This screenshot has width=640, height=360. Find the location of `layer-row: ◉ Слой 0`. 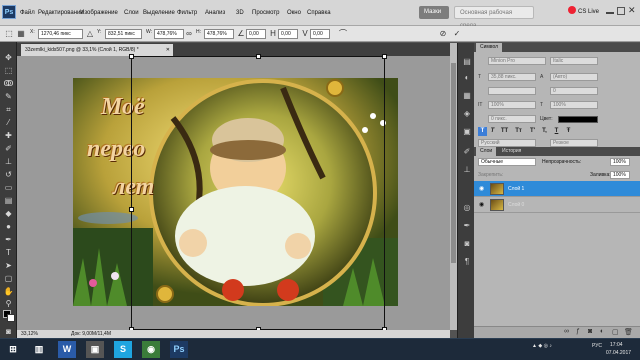

layer-row: ◉ Слой 0 is located at coordinates (557, 205).